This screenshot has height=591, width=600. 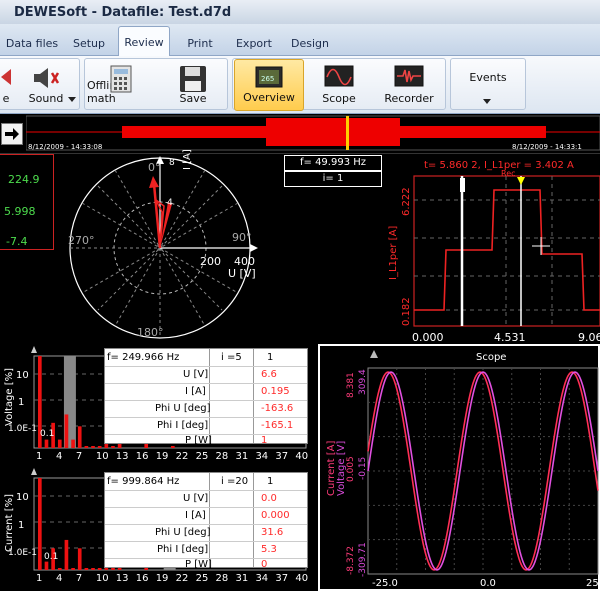 What do you see at coordinates (244, 261) in the screenshot?
I see `phasor-tick: 400` at bounding box center [244, 261].